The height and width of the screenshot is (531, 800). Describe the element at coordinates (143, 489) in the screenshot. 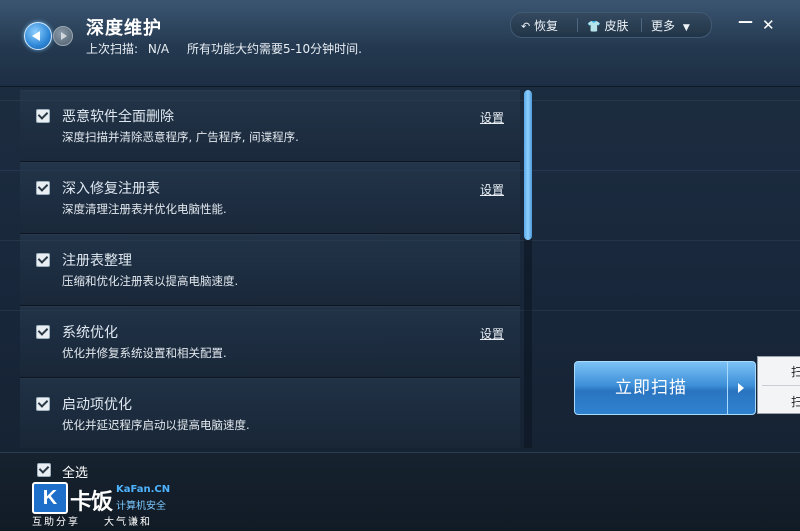

I see `kafan-logo-domain: KaFan.CN` at that location.